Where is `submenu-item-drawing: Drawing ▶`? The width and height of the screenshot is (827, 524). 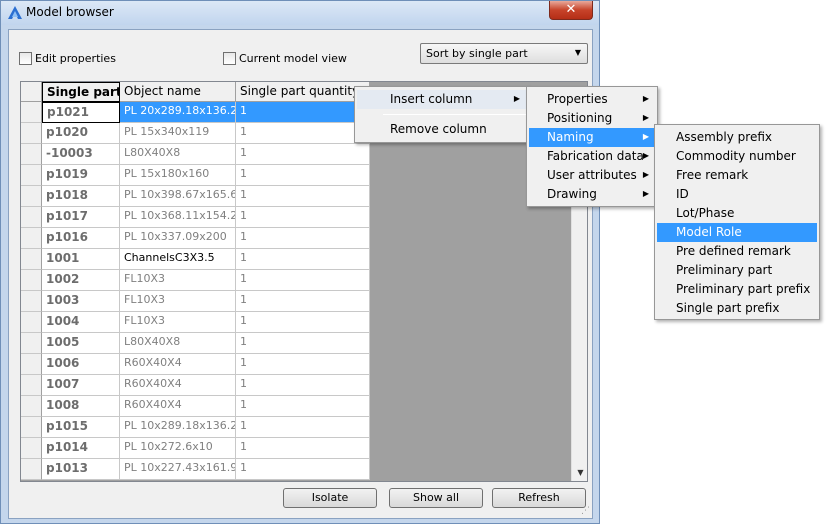 submenu-item-drawing: Drawing ▶ is located at coordinates (592, 194).